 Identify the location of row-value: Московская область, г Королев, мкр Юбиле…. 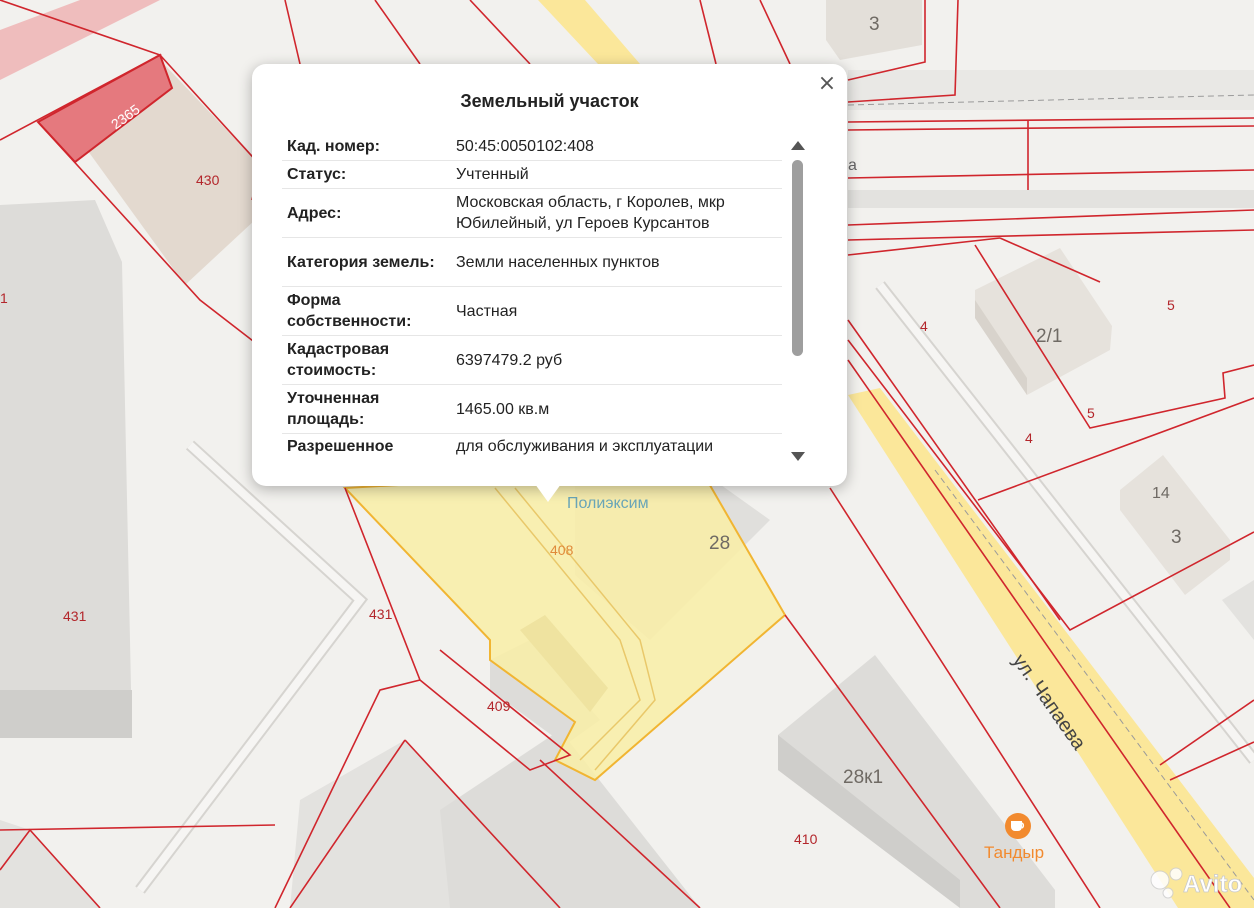
(616, 213).